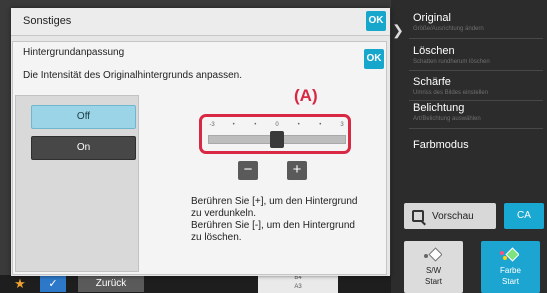 The width and height of the screenshot is (547, 293). Describe the element at coordinates (478, 145) in the screenshot. I see `menu-item-farbmodus: Farbmodus` at that location.